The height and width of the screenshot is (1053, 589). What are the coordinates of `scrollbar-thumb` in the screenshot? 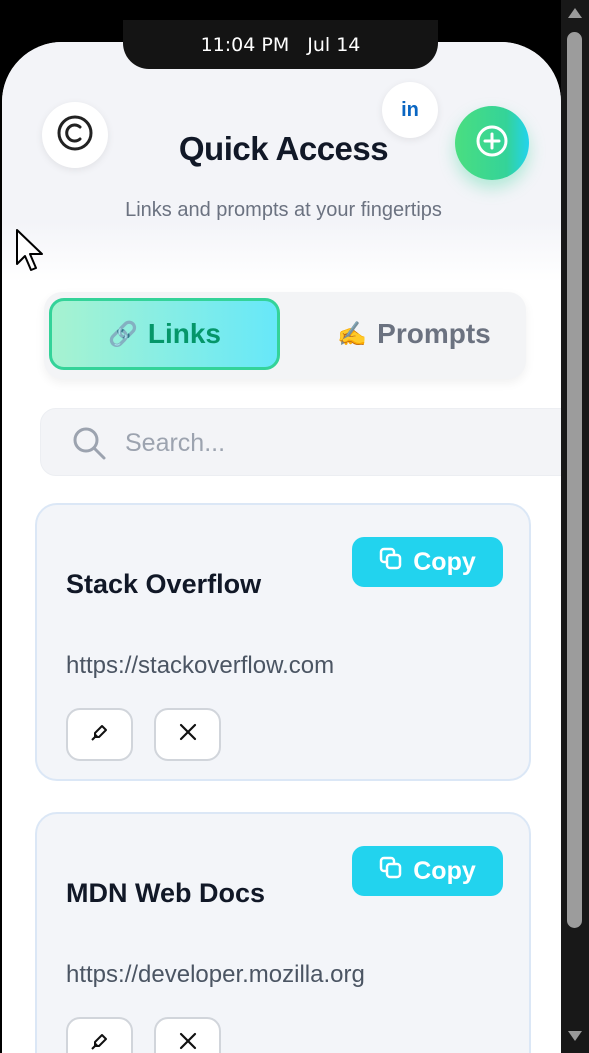 It's located at (574, 480).